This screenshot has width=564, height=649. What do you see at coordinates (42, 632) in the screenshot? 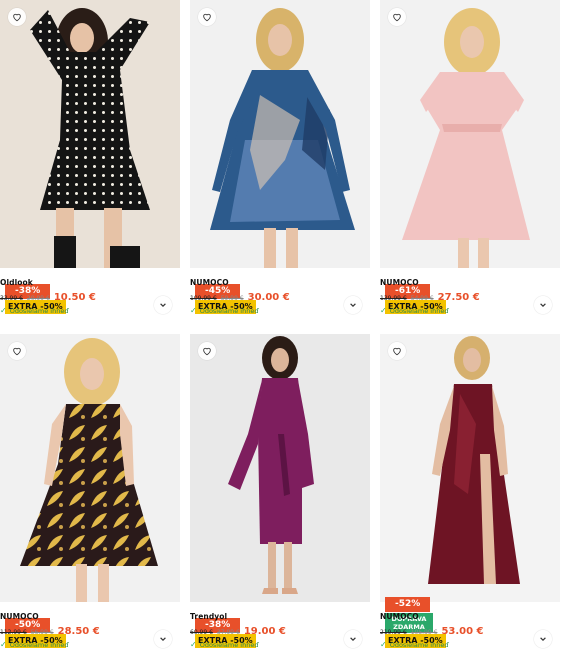
I see `price-before: 56.99 €` at bounding box center [42, 632].